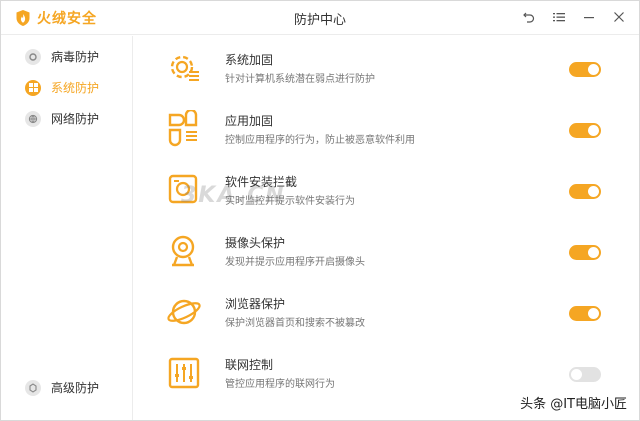  I want to click on app-hardening-toggle, so click(585, 130).